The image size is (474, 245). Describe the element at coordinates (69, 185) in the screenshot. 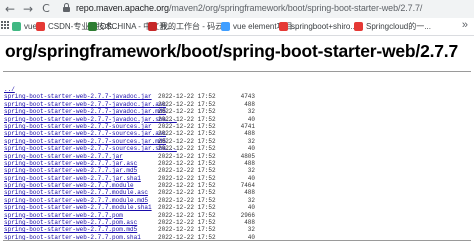

I see `file-link: spring-boot-starter-web-2.7.7.module` at that location.